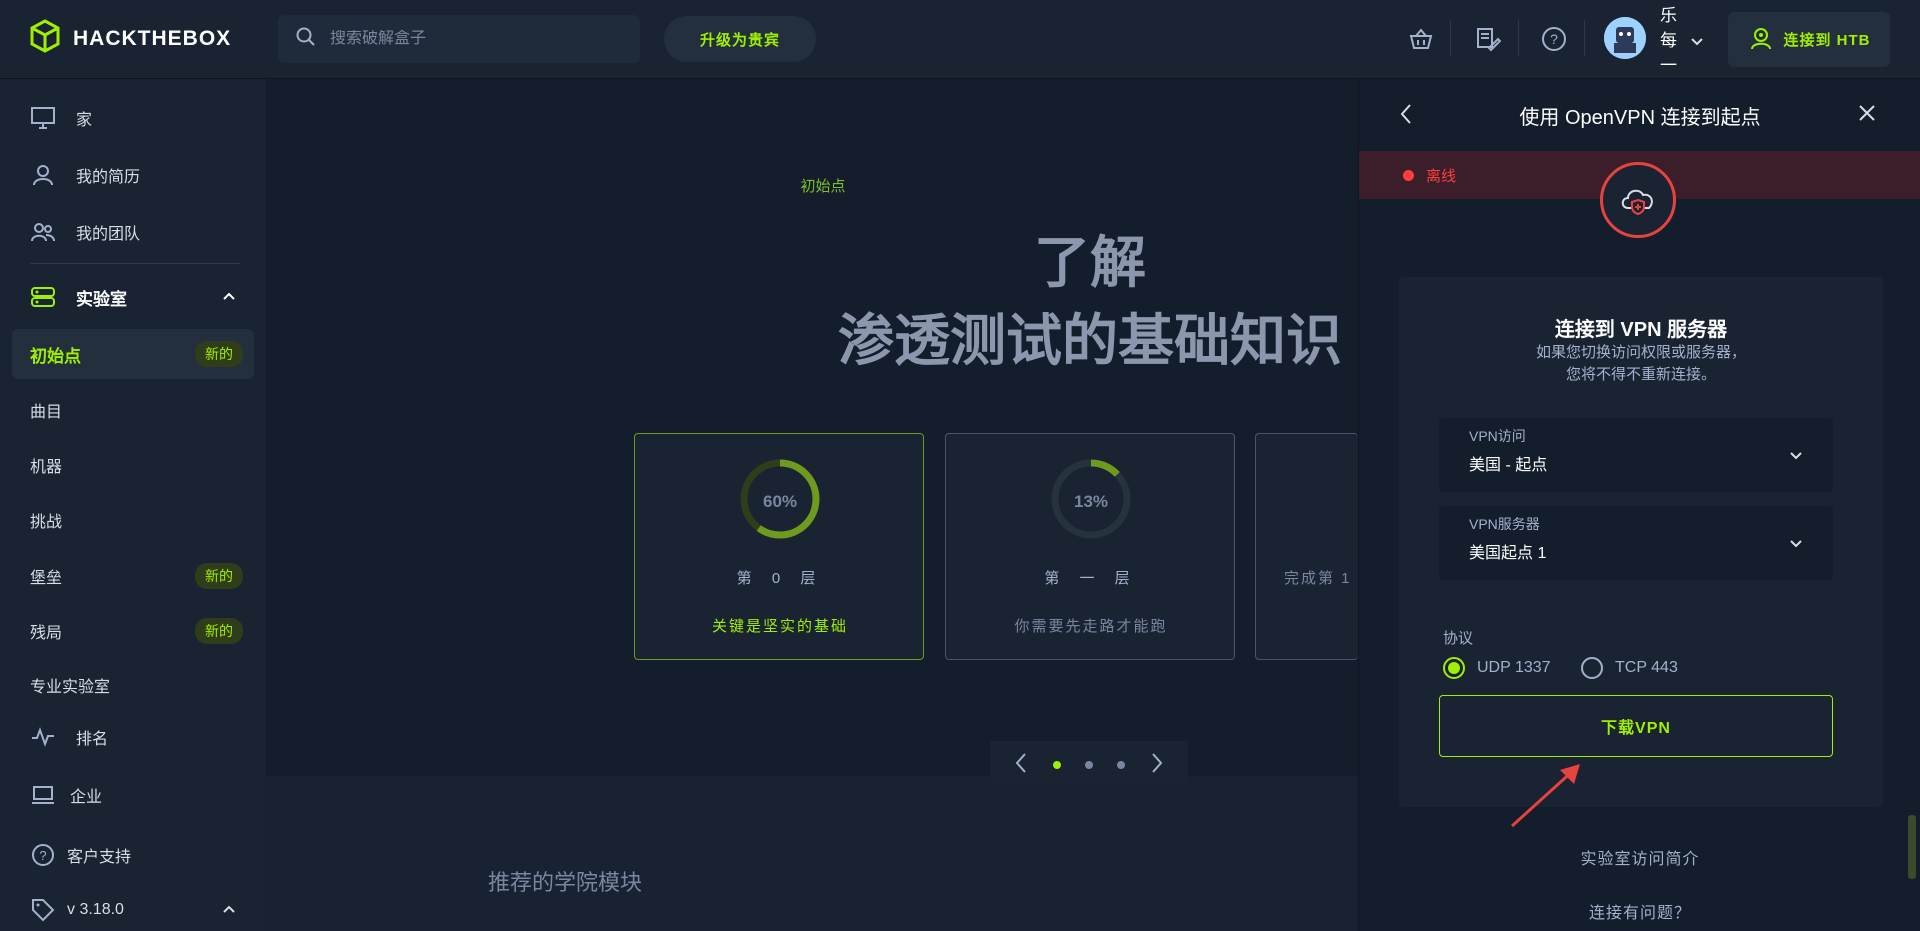  What do you see at coordinates (1912, 847) in the screenshot?
I see `scrollbar` at bounding box center [1912, 847].